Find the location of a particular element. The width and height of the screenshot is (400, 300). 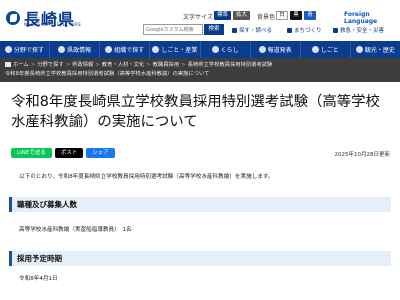

accessibility-bar: 文字サイズ 標準 拡大 背景色 白 黒 青 is located at coordinates (200, 16).